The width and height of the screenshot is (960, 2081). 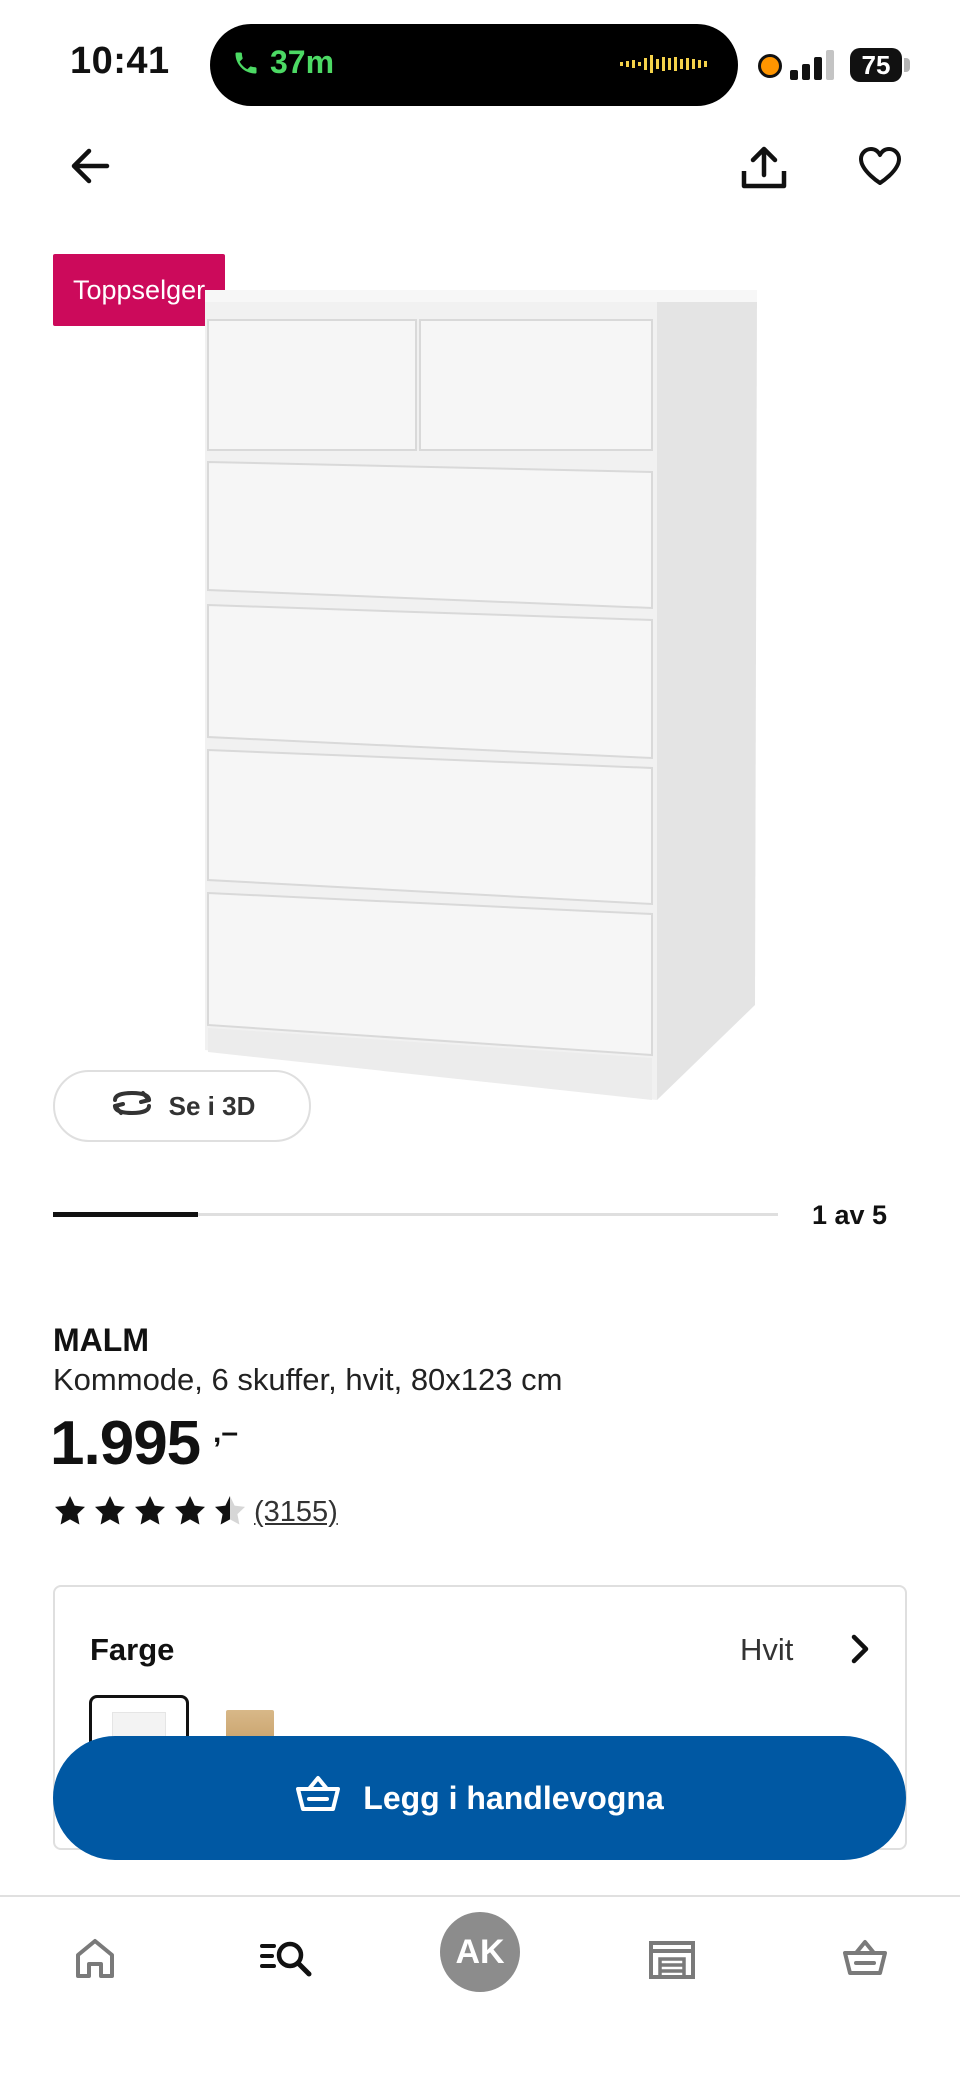 What do you see at coordinates (813, 67) in the screenshot?
I see `signal-icon` at bounding box center [813, 67].